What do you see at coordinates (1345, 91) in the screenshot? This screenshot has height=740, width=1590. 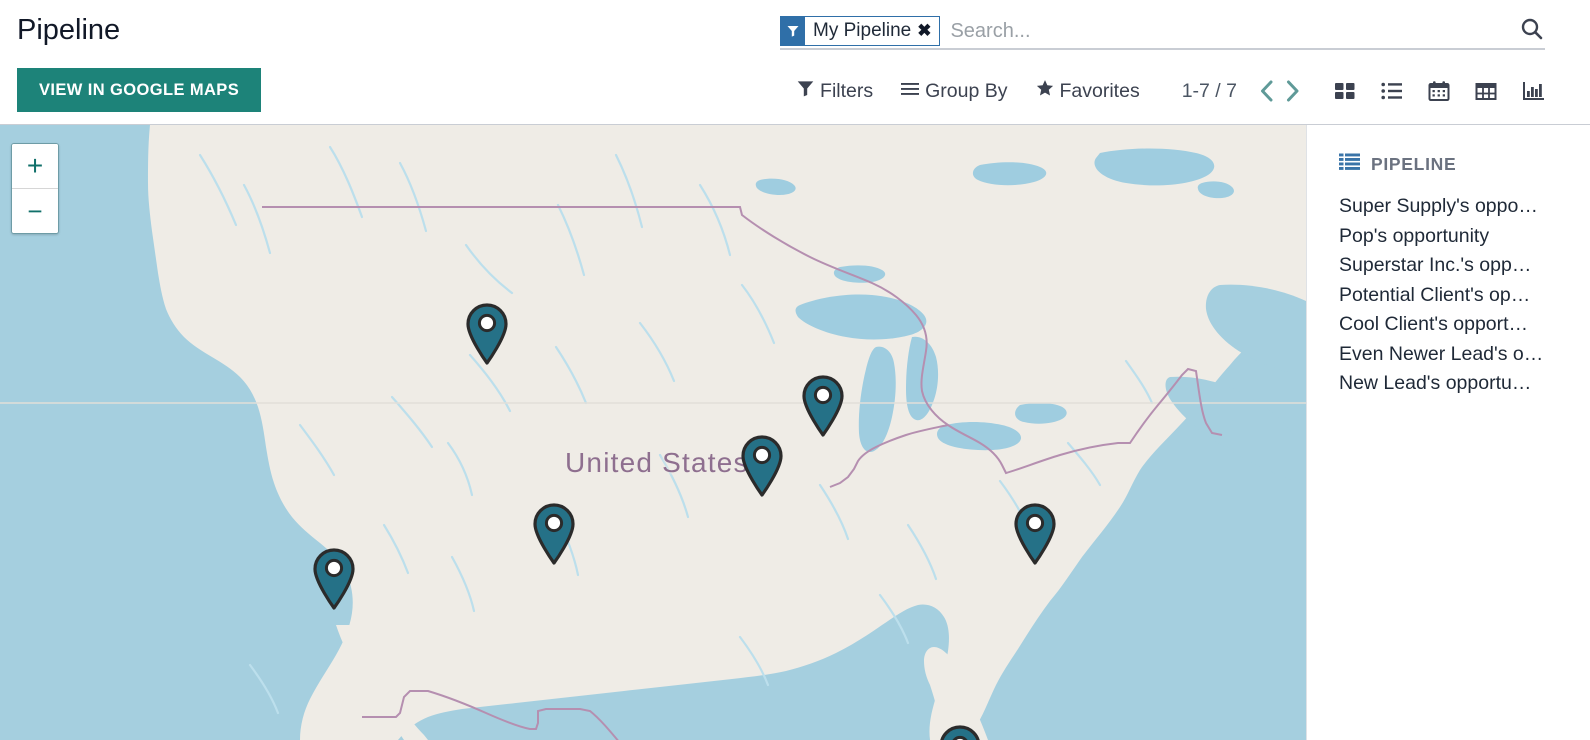 I see `kanban-view-button` at bounding box center [1345, 91].